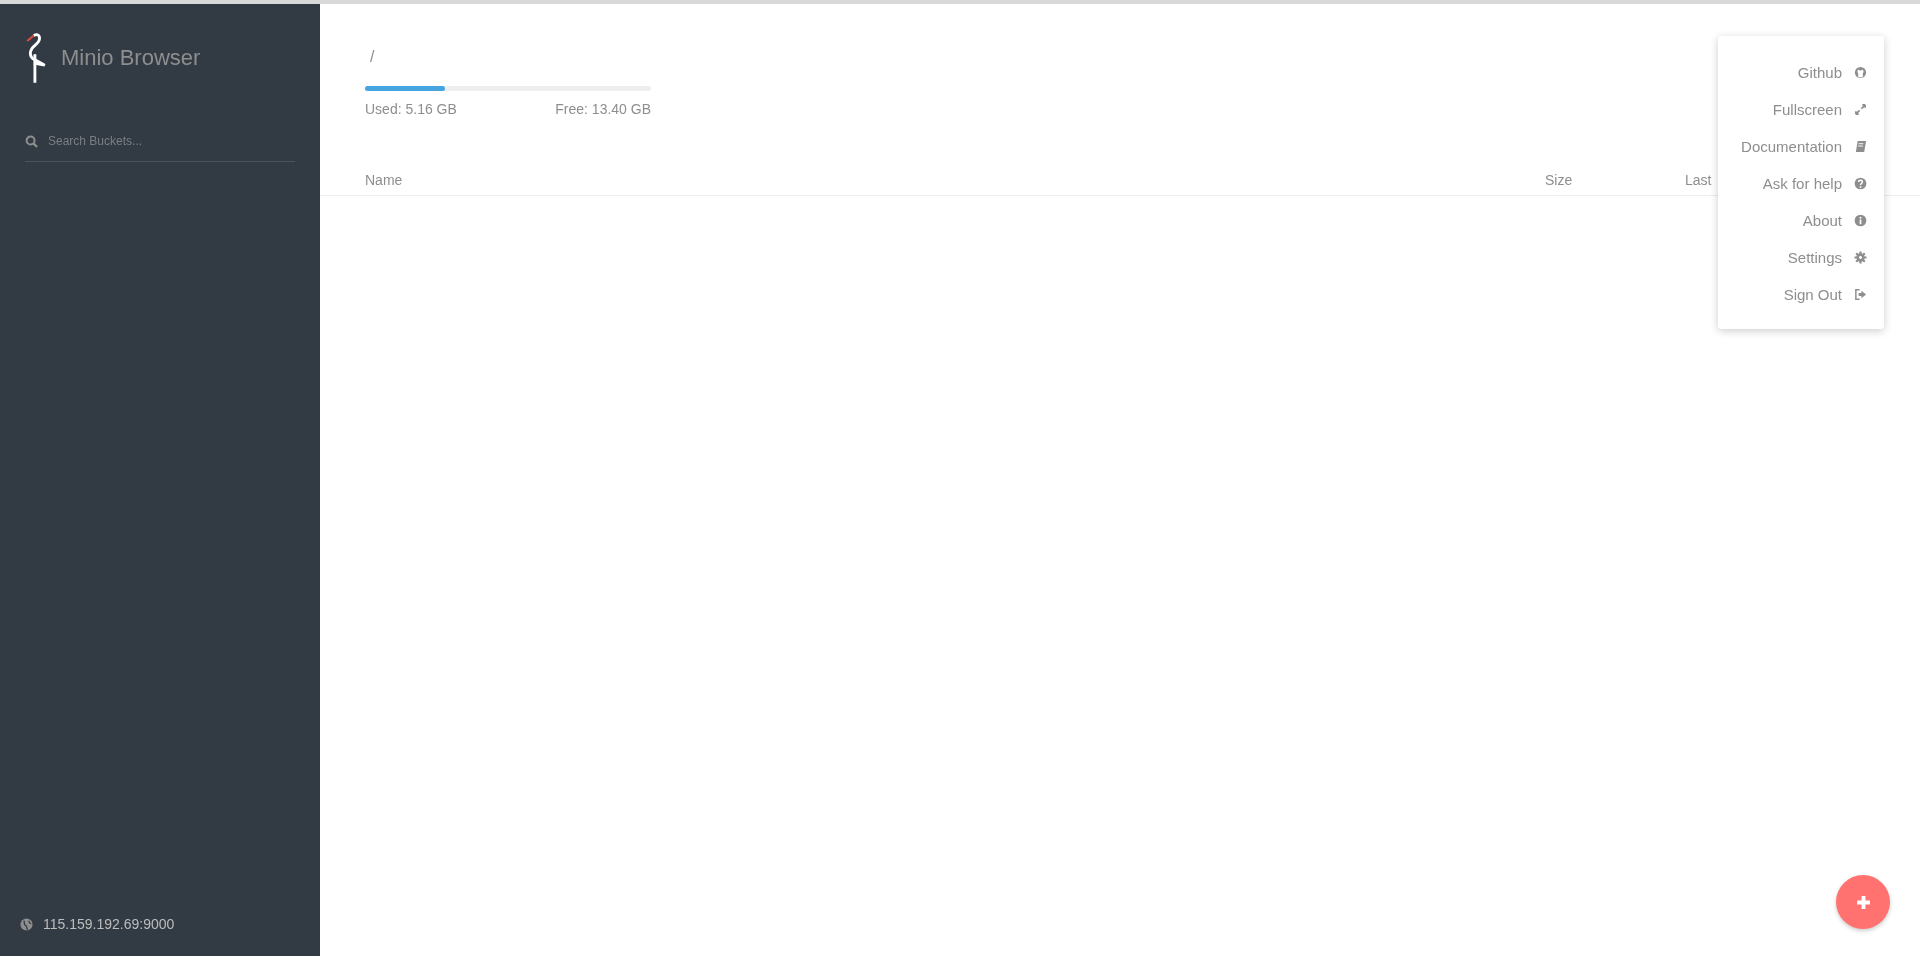 Image resolution: width=1920 pixels, height=956 pixels. Describe the element at coordinates (955, 180) in the screenshot. I see `column-header: Name` at that location.